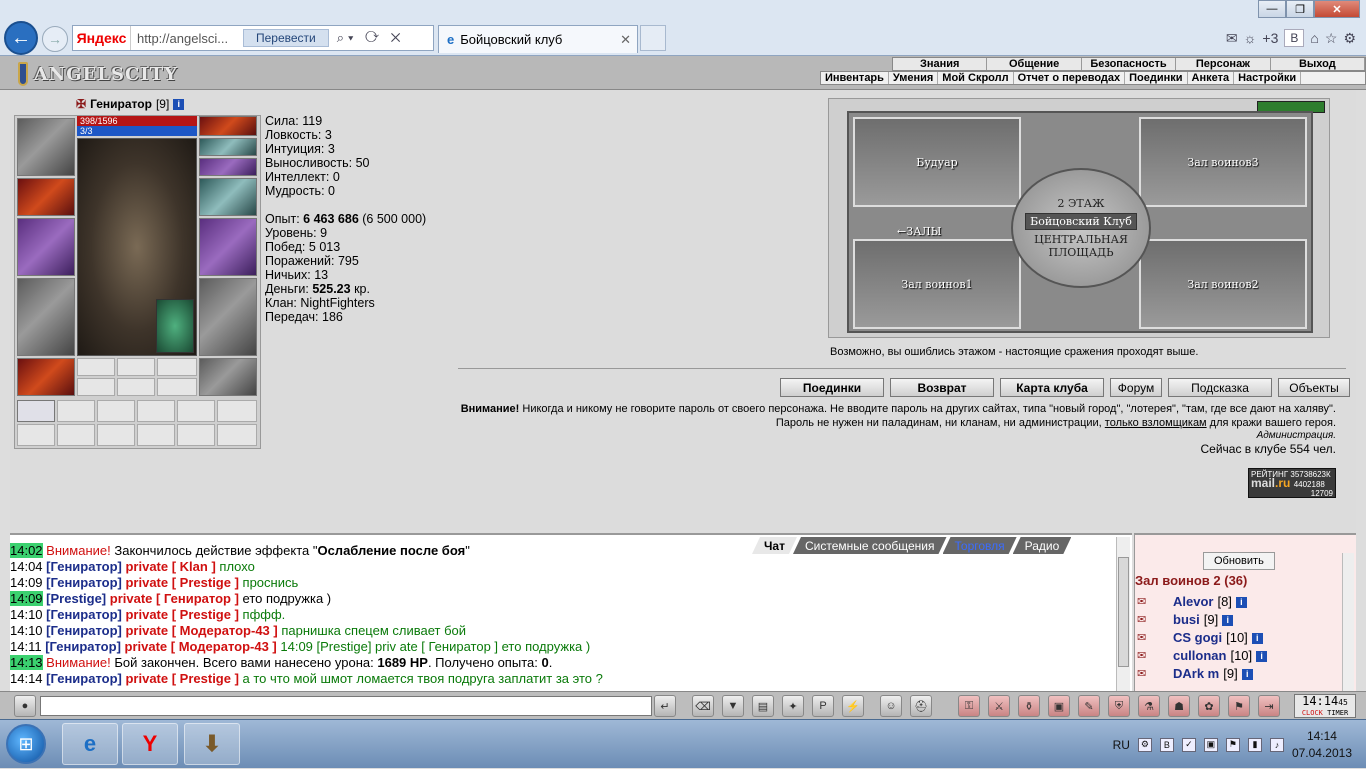 Image resolution: width=1366 pixels, height=769 pixels. What do you see at coordinates (870, 545) in the screenshot?
I see `tab-system-messages: Системные сообщения` at bounding box center [870, 545].